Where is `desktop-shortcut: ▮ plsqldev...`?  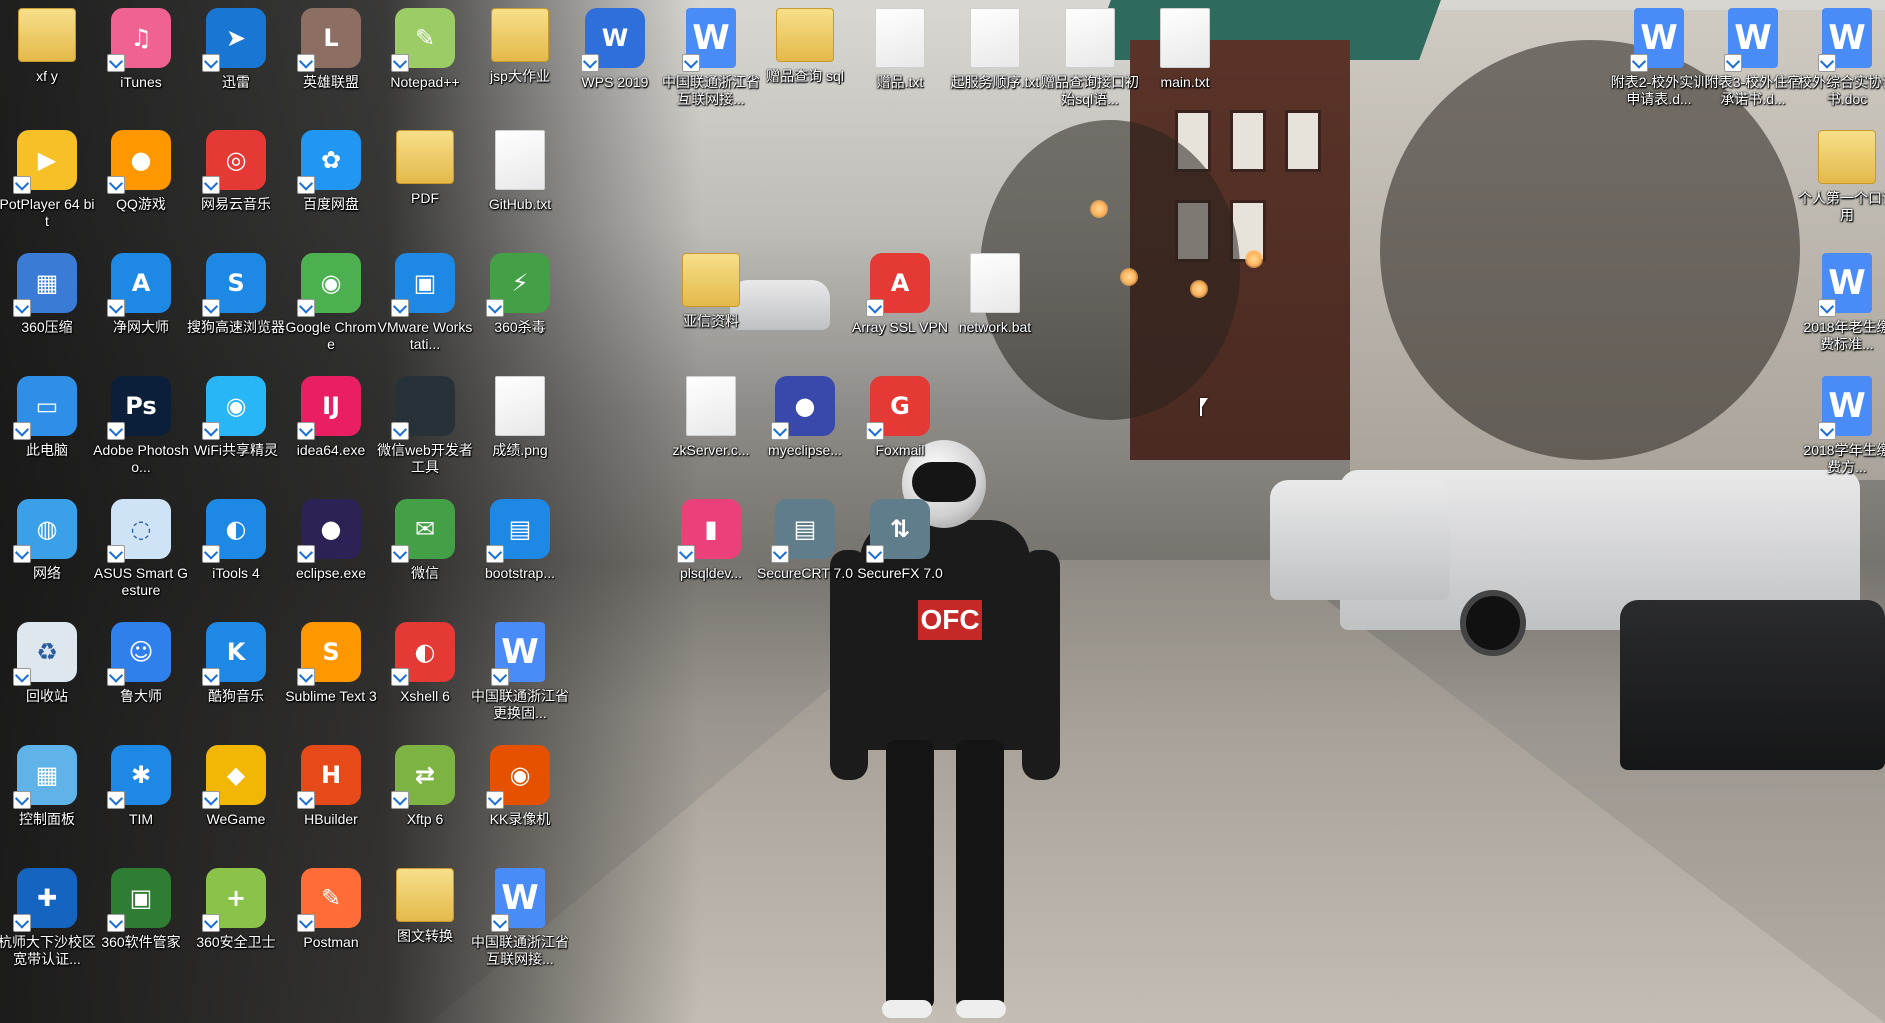 desktop-shortcut: ▮ plsqldev... is located at coordinates (711, 551).